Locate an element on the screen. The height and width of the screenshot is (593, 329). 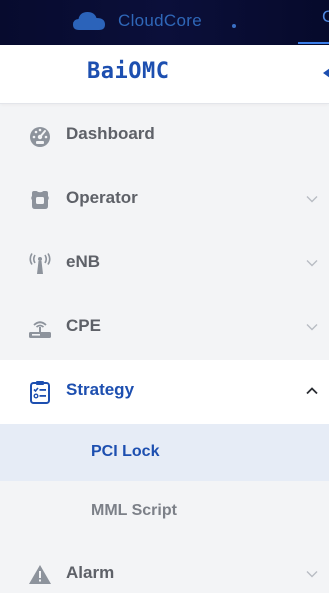
sidebar-item-enb: eNB is located at coordinates (164, 264).